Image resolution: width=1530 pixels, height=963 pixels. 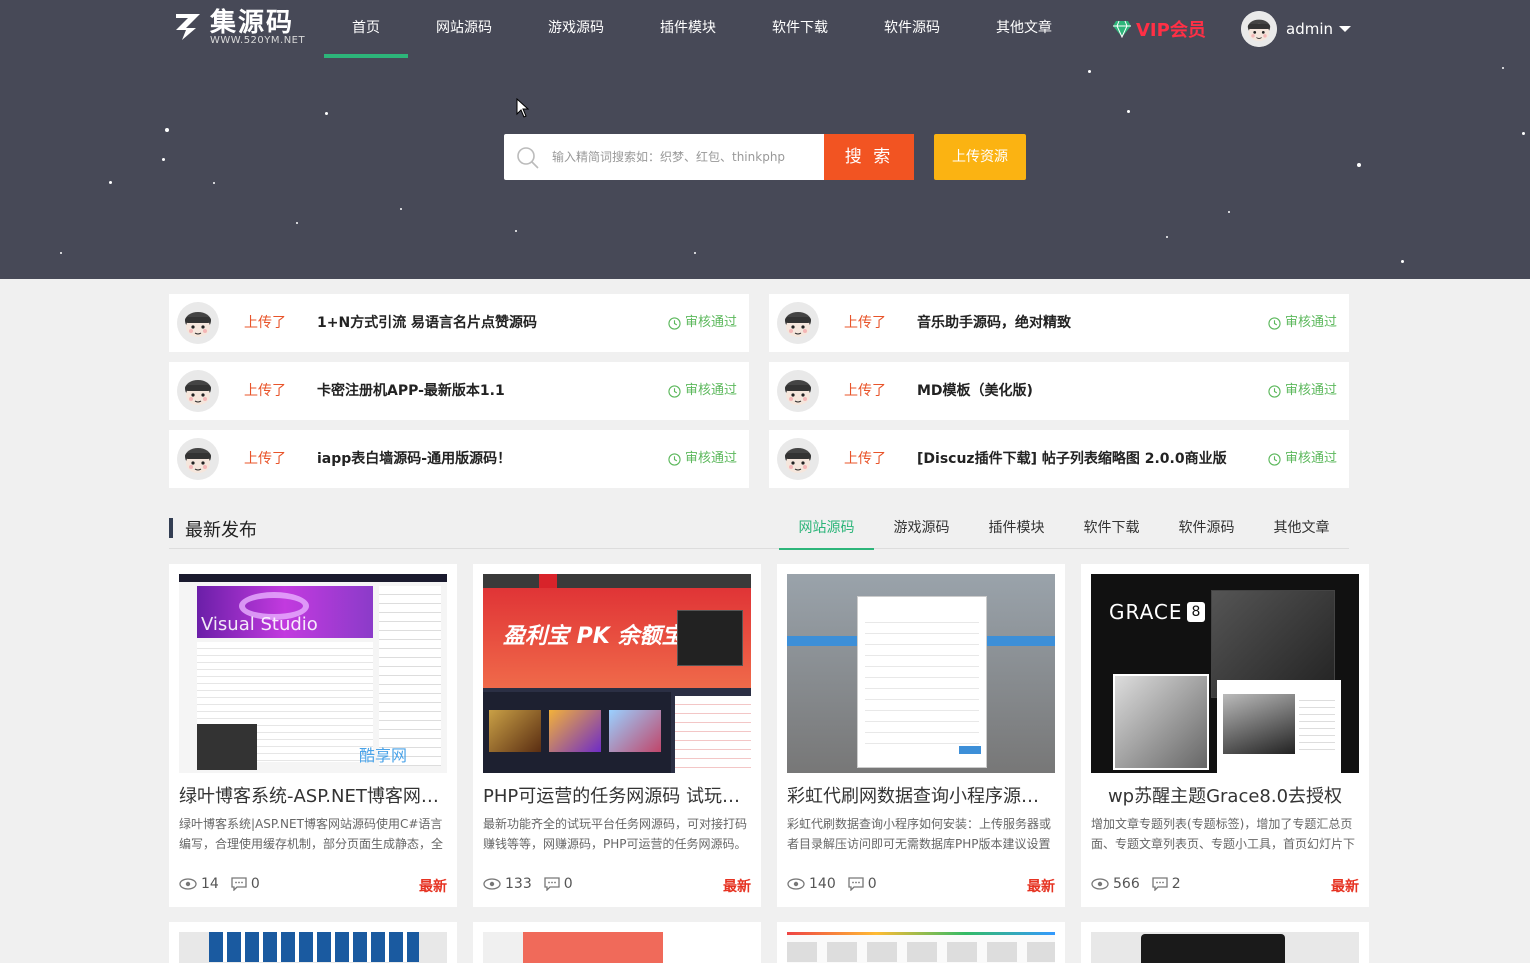 What do you see at coordinates (366, 29) in the screenshot?
I see `nav-item-home: 首页` at bounding box center [366, 29].